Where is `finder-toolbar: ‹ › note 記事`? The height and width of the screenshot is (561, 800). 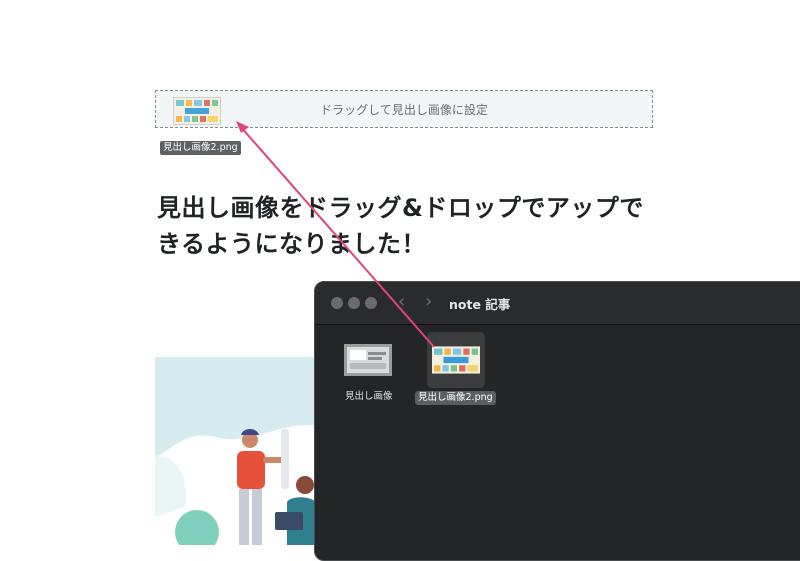
finder-toolbar: ‹ › note 記事 is located at coordinates (557, 303).